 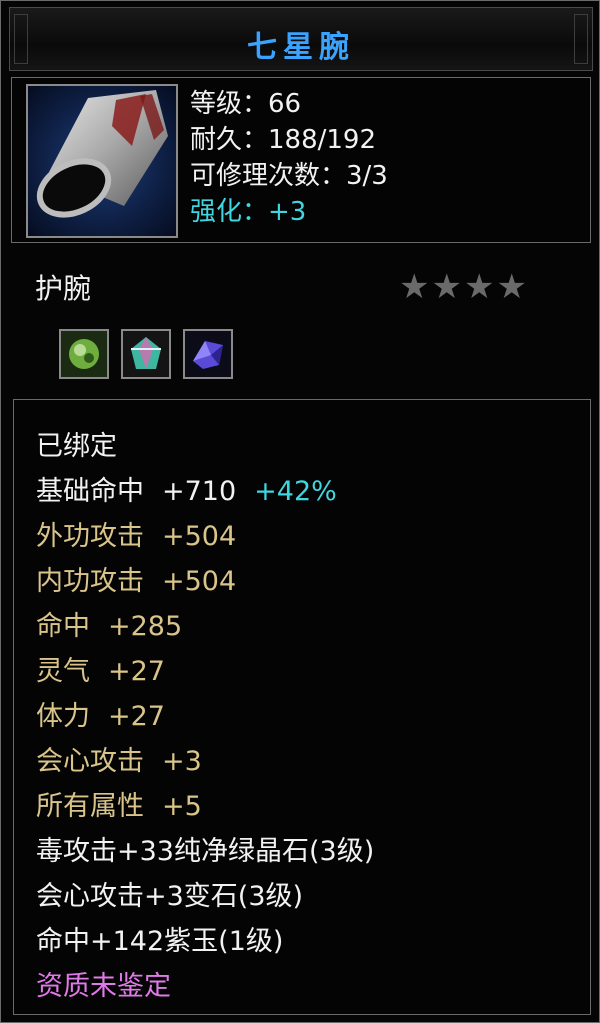 I want to click on stamina-line: 体力 +27, so click(x=205, y=716).